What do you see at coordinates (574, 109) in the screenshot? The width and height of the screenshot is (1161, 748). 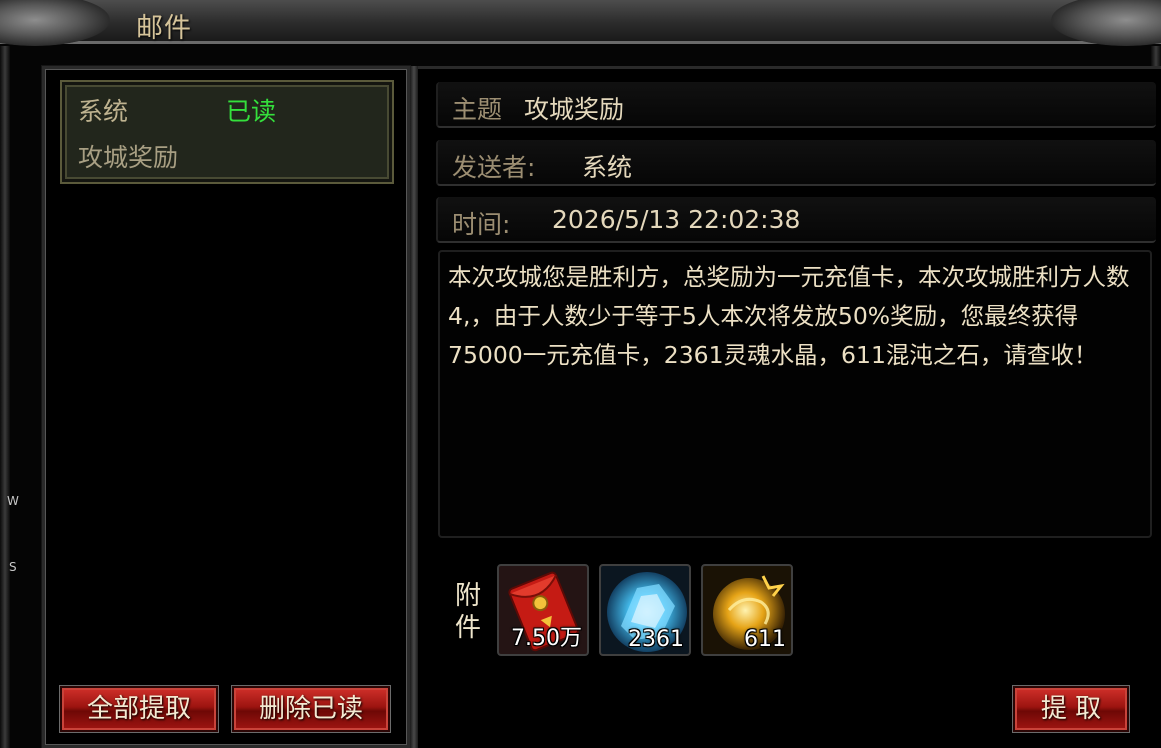 I see `subject-value: 攻城奖励` at bounding box center [574, 109].